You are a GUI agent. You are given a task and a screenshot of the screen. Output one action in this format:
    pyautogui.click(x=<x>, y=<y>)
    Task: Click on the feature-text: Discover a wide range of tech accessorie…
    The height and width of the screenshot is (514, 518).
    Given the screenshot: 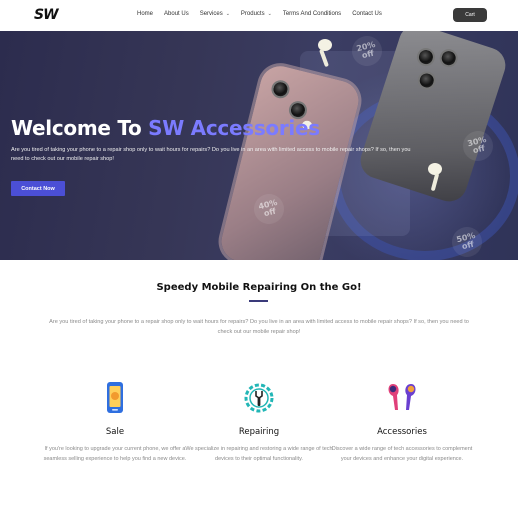 What is the action you would take?
    pyautogui.click(x=402, y=454)
    